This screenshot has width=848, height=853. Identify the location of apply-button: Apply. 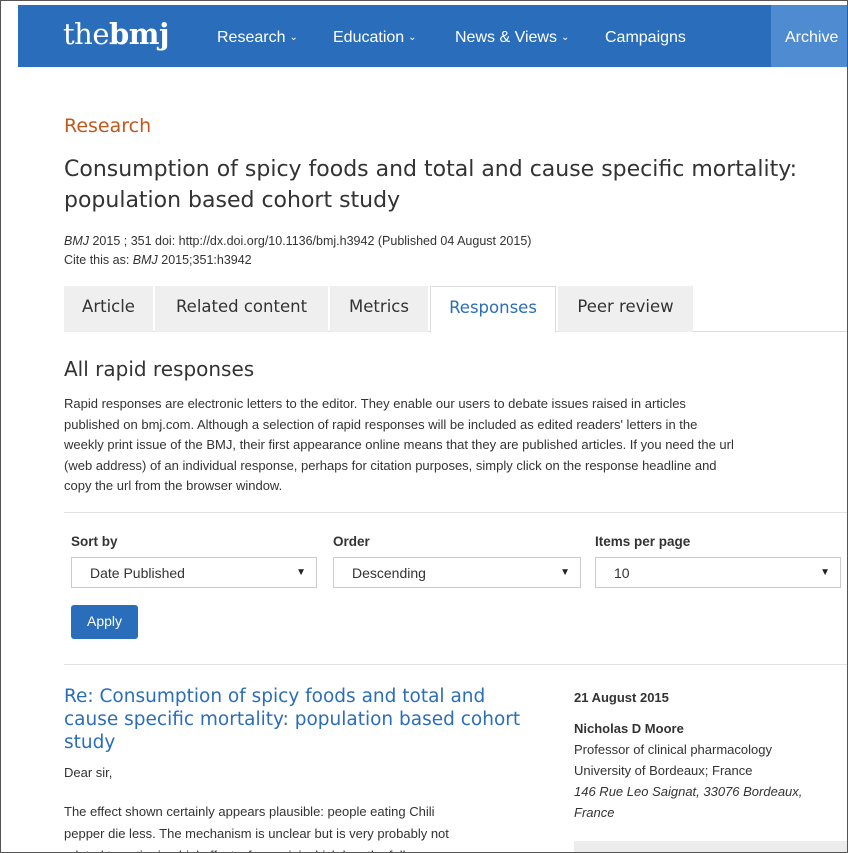
(104, 622).